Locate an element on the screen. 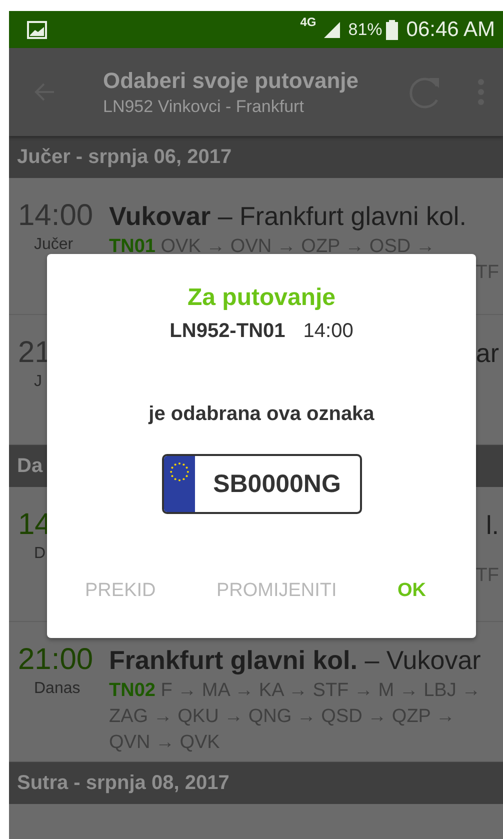 This screenshot has height=839, width=503. departure-day: Jučer is located at coordinates (41, 245).